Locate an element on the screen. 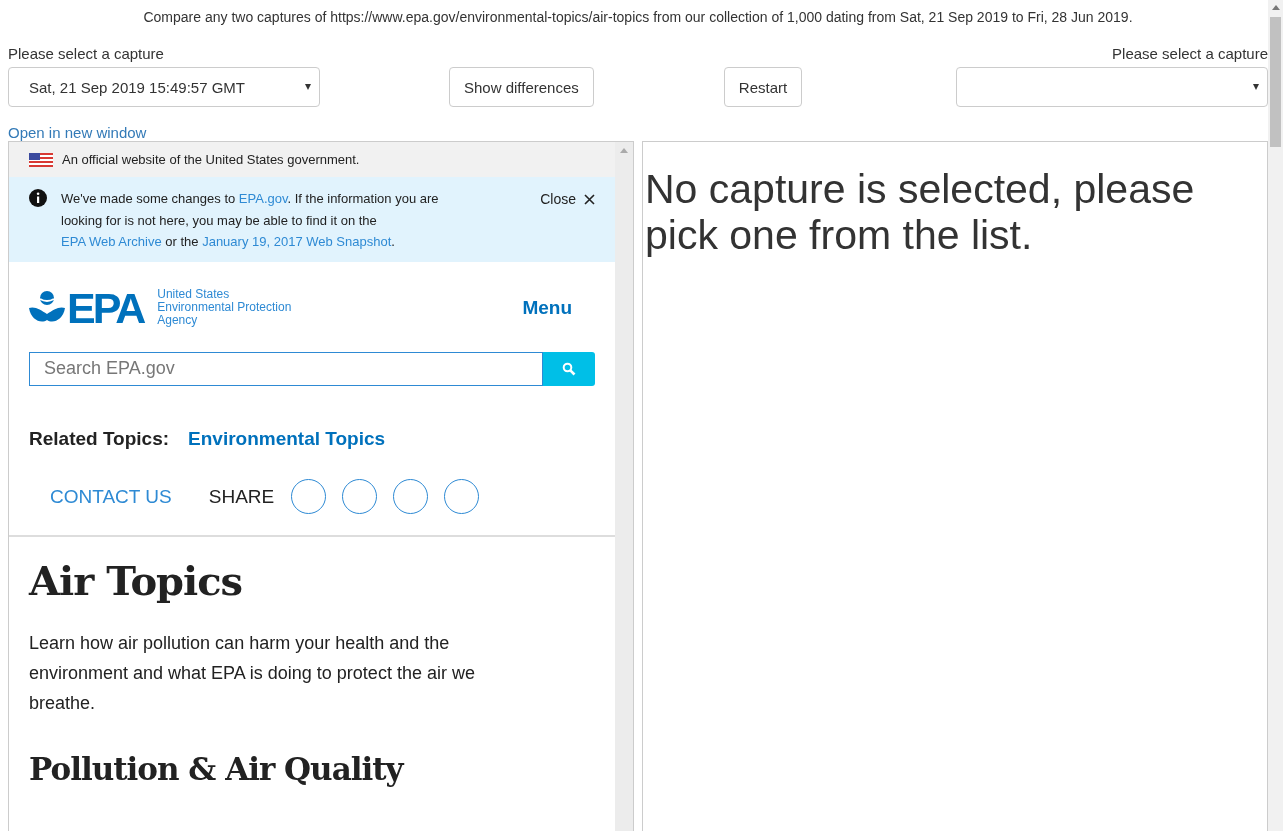 Image resolution: width=1283 pixels, height=831 pixels. open-link: Open in new window is located at coordinates (77, 132).